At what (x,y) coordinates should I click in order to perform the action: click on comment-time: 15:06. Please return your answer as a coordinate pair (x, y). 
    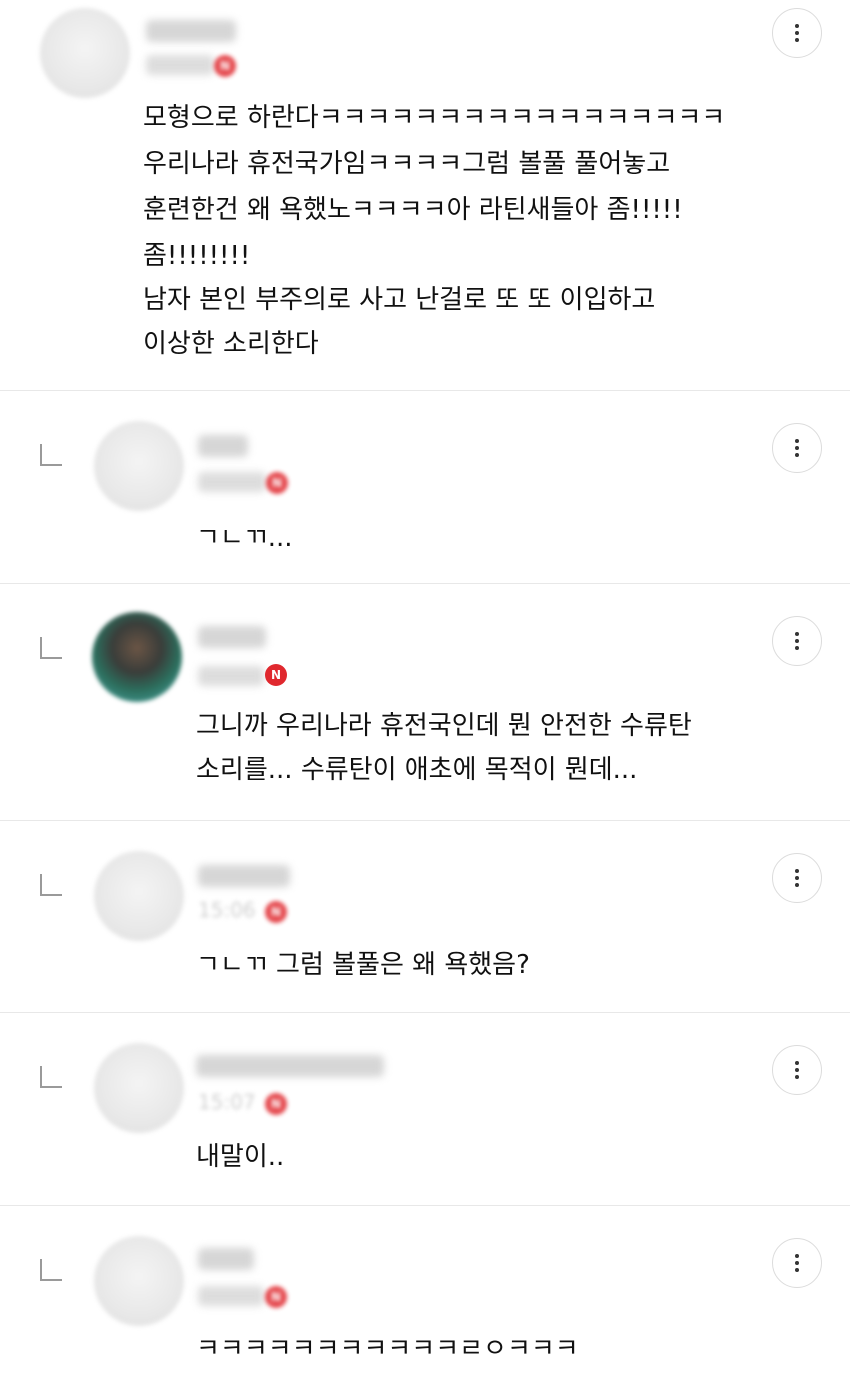
    Looking at the image, I should click on (227, 910).